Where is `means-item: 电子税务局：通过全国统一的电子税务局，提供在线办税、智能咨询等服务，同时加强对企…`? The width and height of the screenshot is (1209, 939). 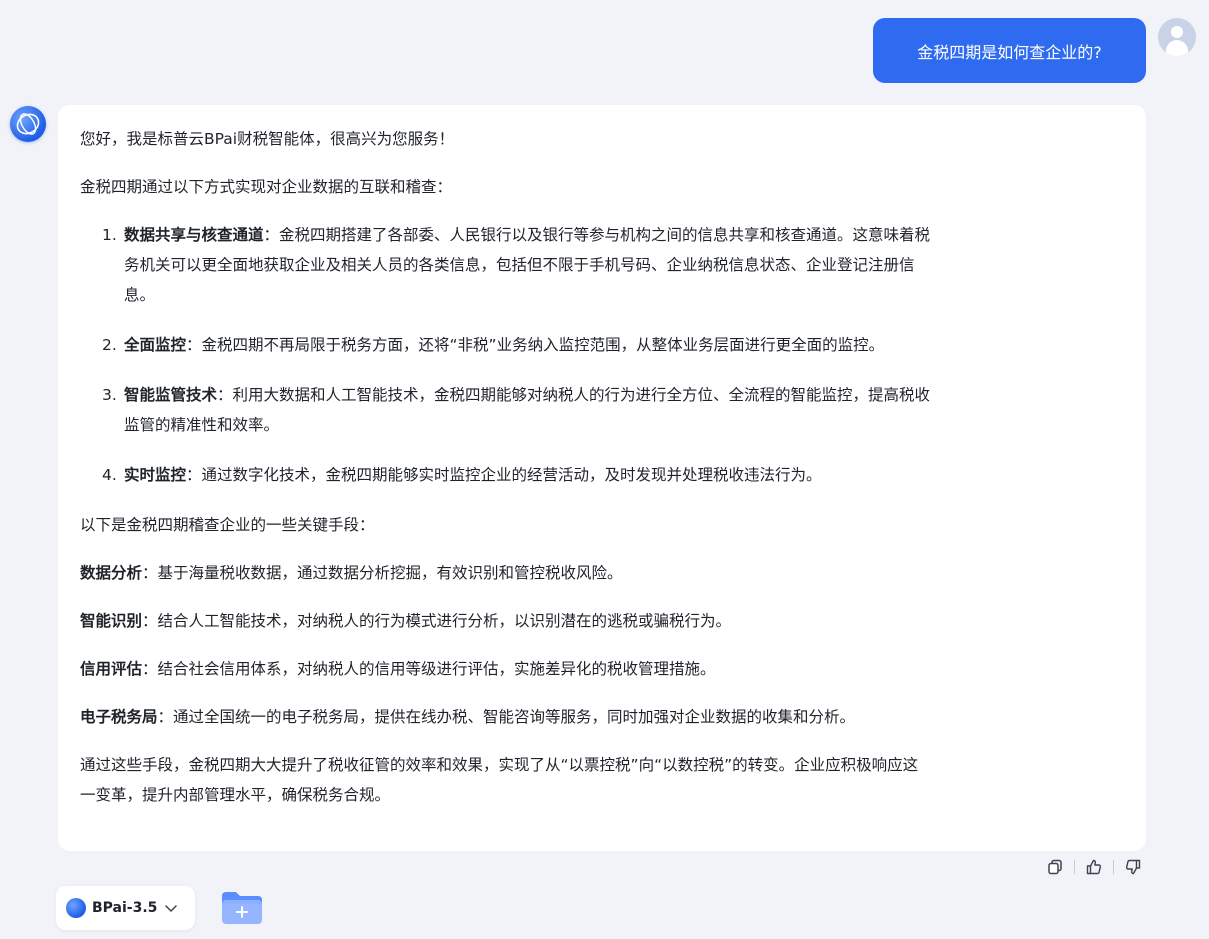
means-item: 电子税务局：通过全国统一的电子税务局，提供在线办税、智能咨询等服务，同时加强对企… is located at coordinates (599, 717).